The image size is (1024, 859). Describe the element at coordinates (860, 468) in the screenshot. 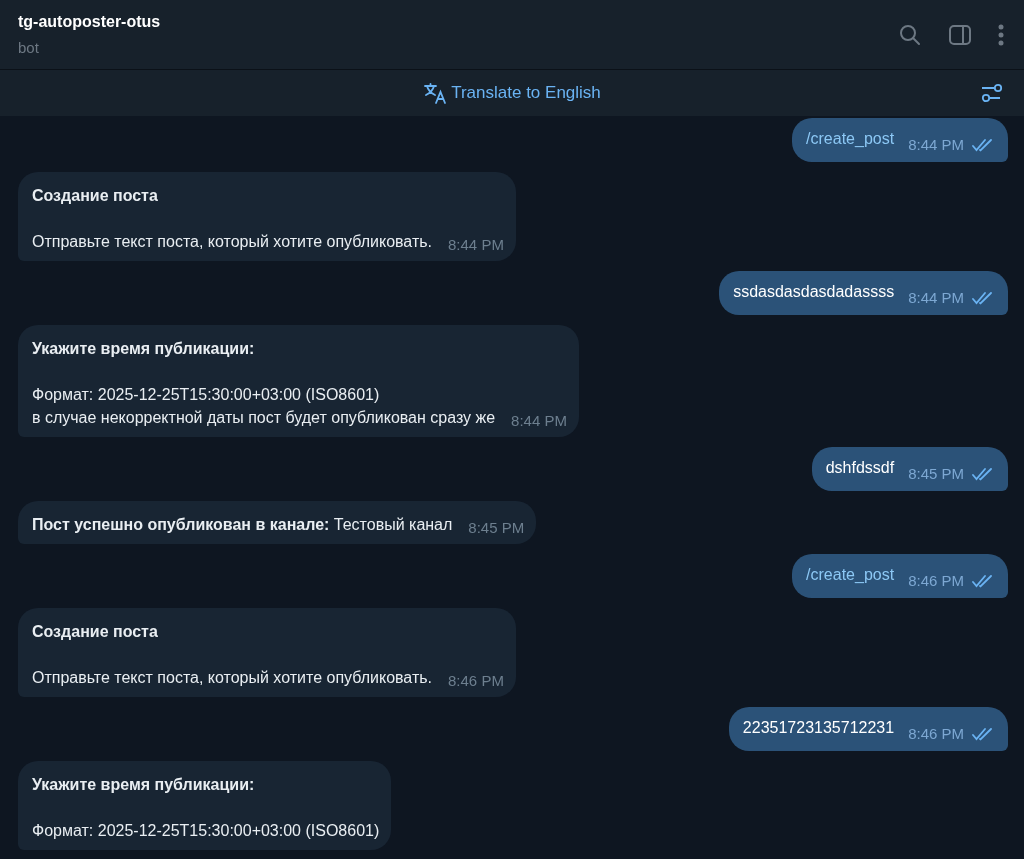

I see `message-text: dshfdssdf` at that location.